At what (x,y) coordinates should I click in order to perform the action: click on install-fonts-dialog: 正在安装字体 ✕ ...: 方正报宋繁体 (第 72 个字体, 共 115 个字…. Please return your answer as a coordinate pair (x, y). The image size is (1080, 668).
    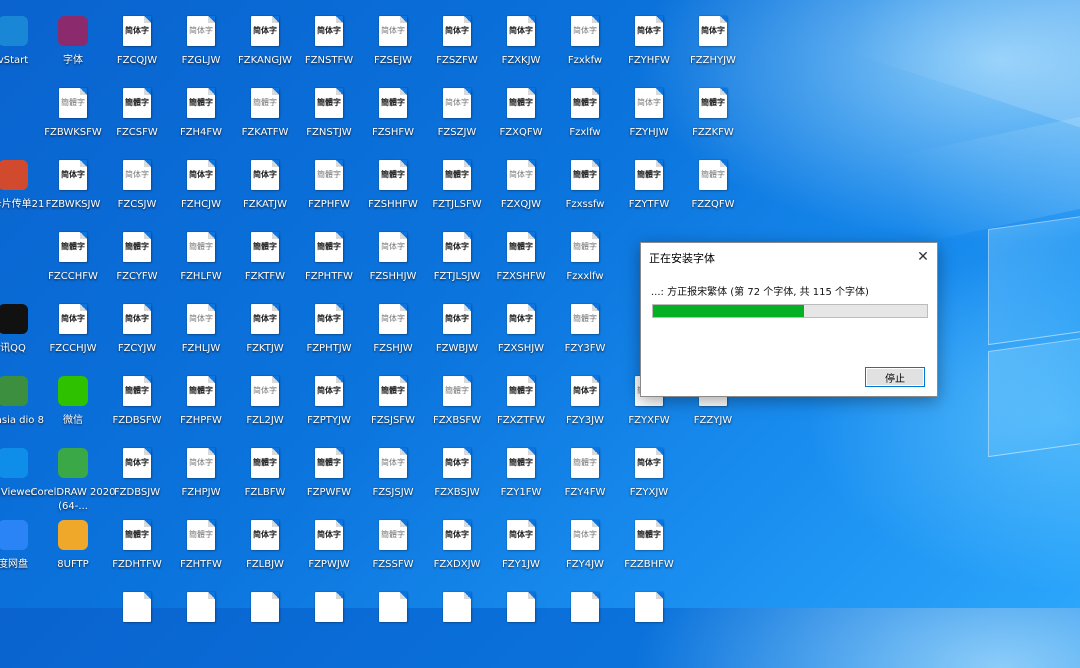
    Looking at the image, I should click on (789, 319).